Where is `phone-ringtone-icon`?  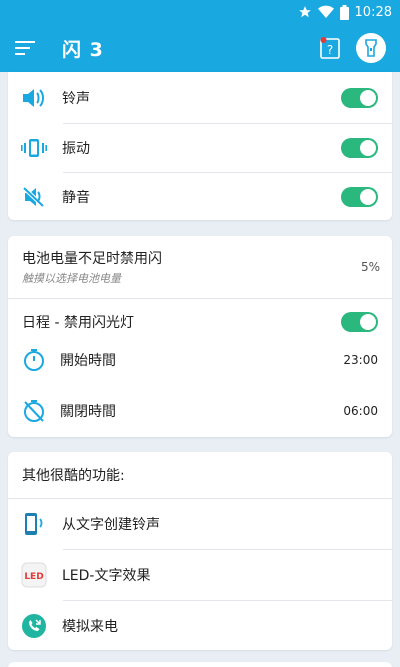 phone-ringtone-icon is located at coordinates (34, 524).